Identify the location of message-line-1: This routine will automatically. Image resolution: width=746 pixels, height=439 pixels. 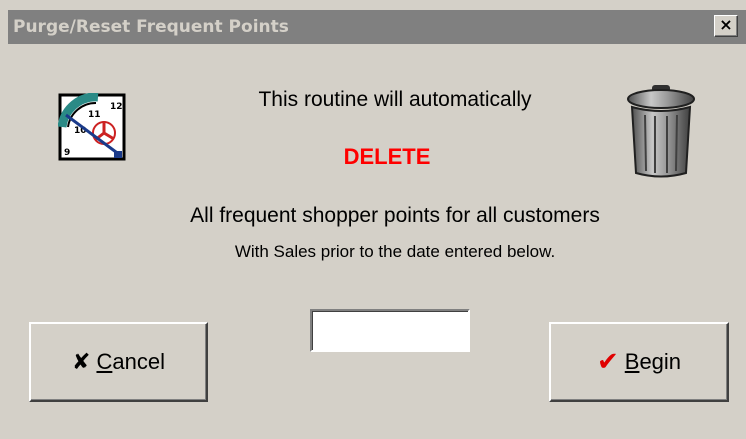
(395, 99).